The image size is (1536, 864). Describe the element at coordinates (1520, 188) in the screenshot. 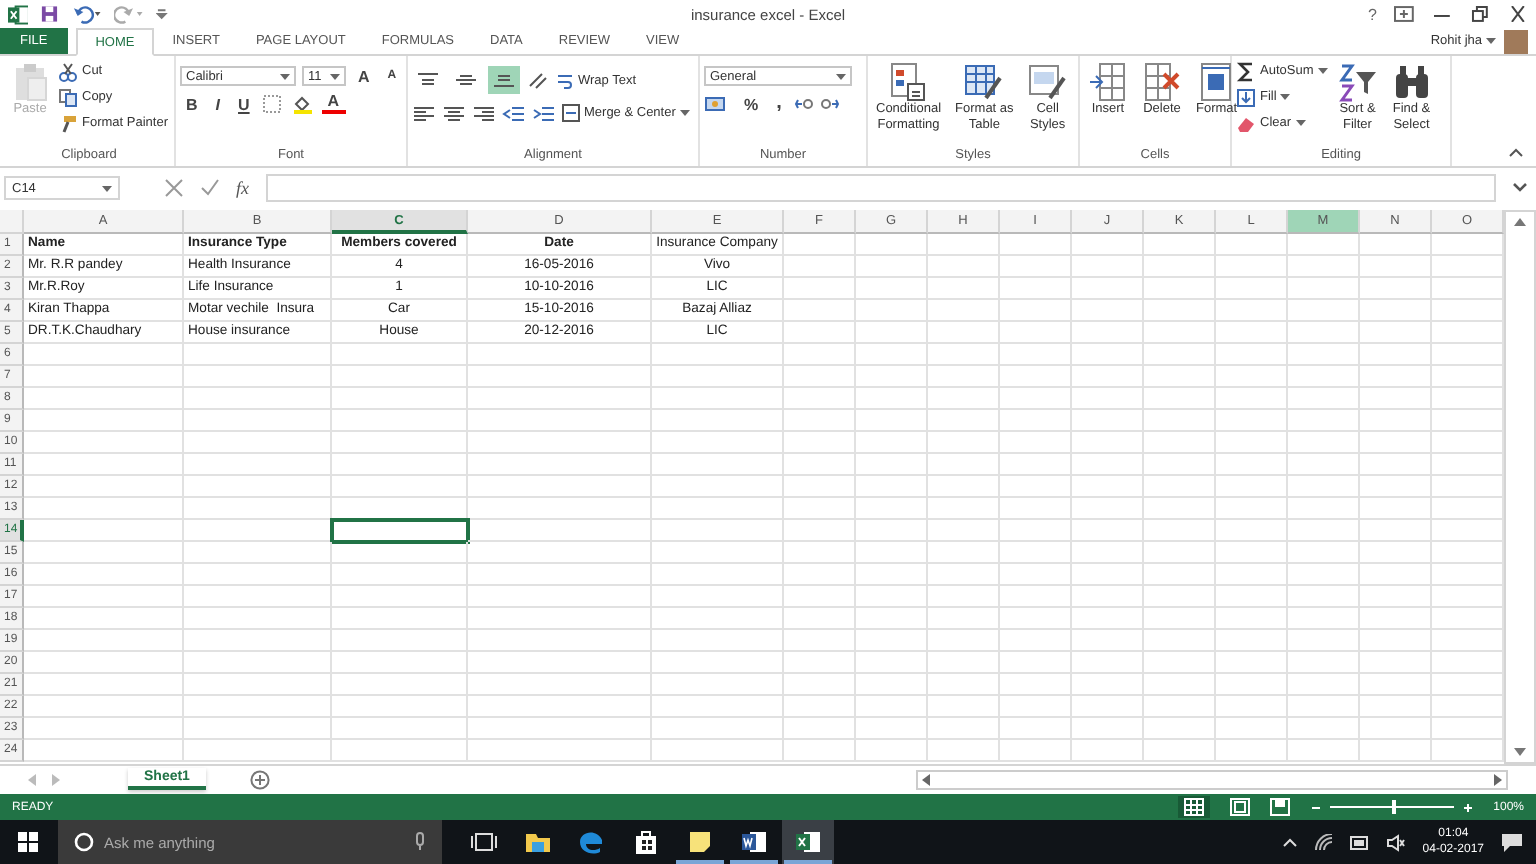

I see `expand-formula-bar-icon` at that location.